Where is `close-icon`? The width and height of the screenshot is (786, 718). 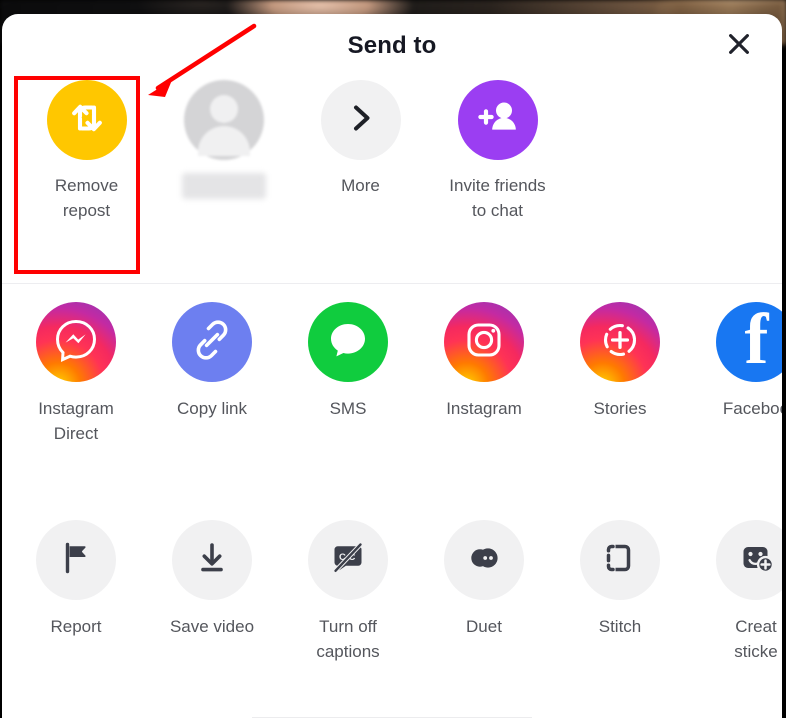
close-icon is located at coordinates (739, 44).